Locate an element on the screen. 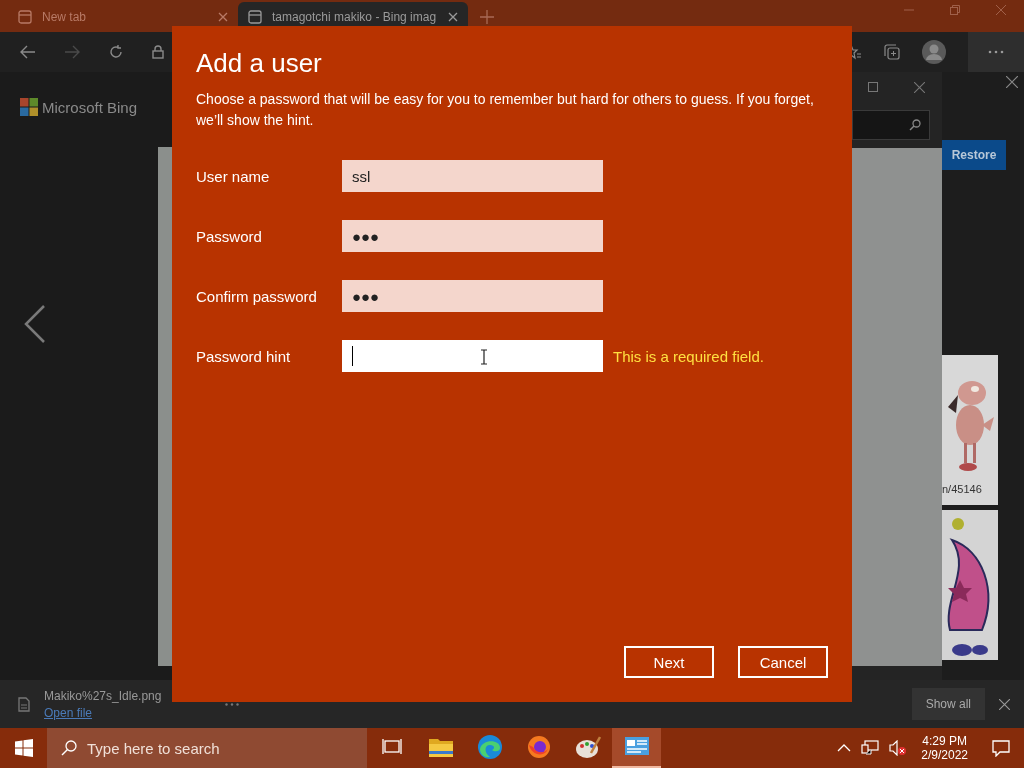 This screenshot has height=768, width=1024. network-icon is located at coordinates (870, 748).